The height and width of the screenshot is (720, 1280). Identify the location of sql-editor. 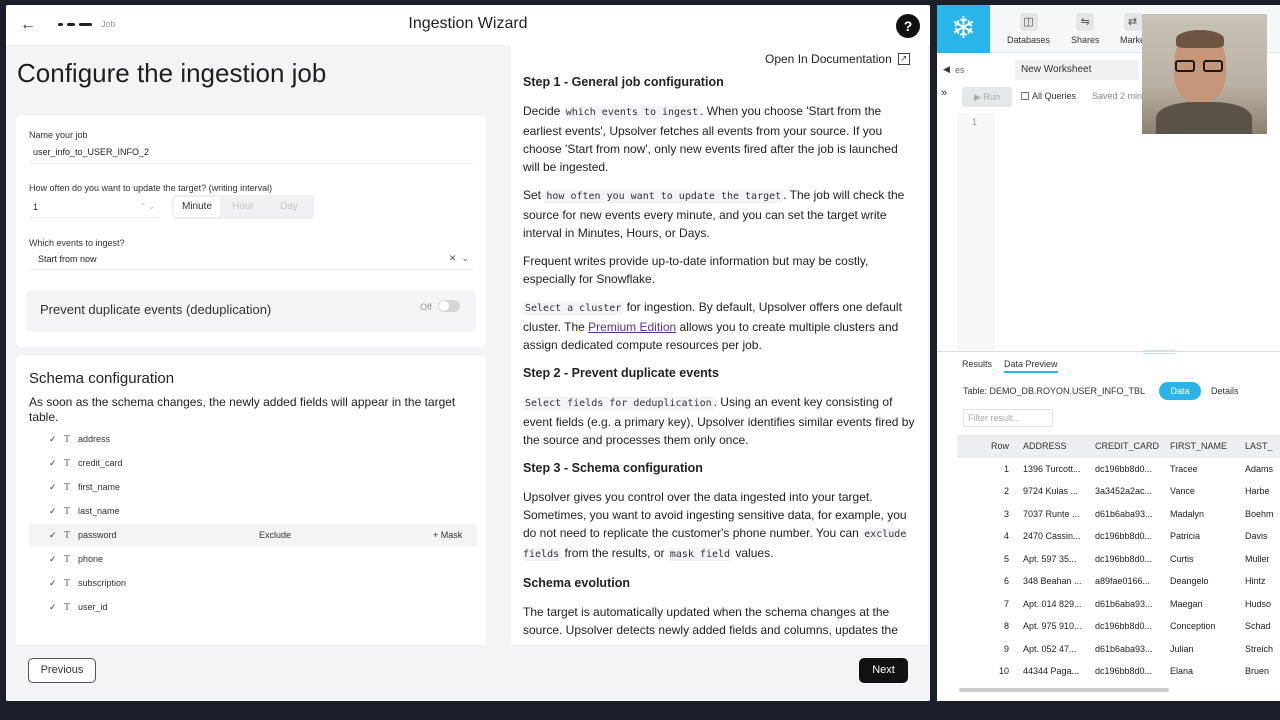
(1118, 232).